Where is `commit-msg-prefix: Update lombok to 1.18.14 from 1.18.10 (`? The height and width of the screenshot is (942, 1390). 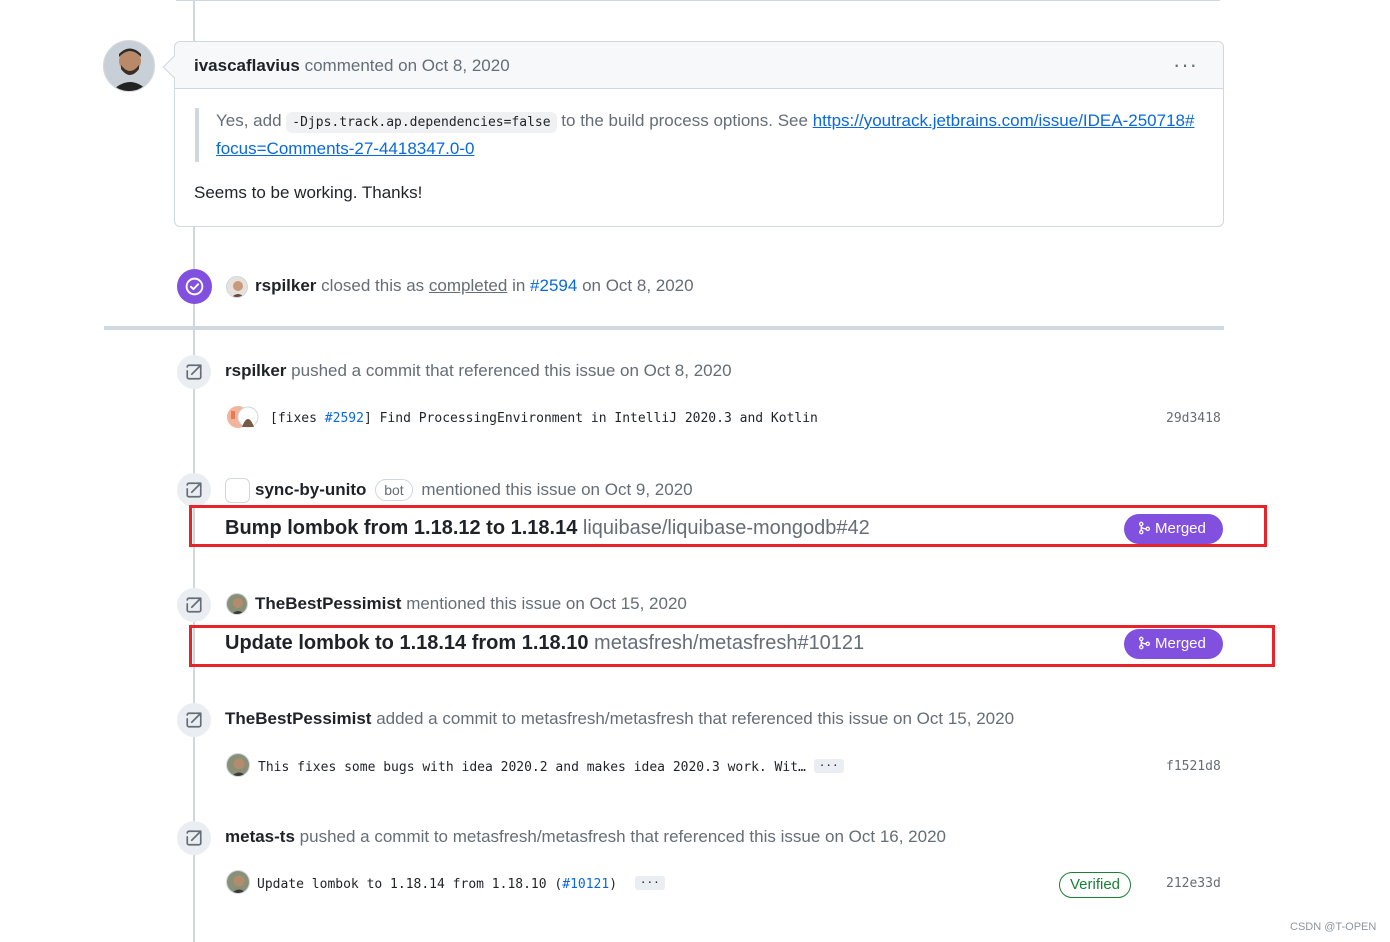
commit-msg-prefix: Update lombok to 1.18.14 from 1.18.10 ( is located at coordinates (410, 884).